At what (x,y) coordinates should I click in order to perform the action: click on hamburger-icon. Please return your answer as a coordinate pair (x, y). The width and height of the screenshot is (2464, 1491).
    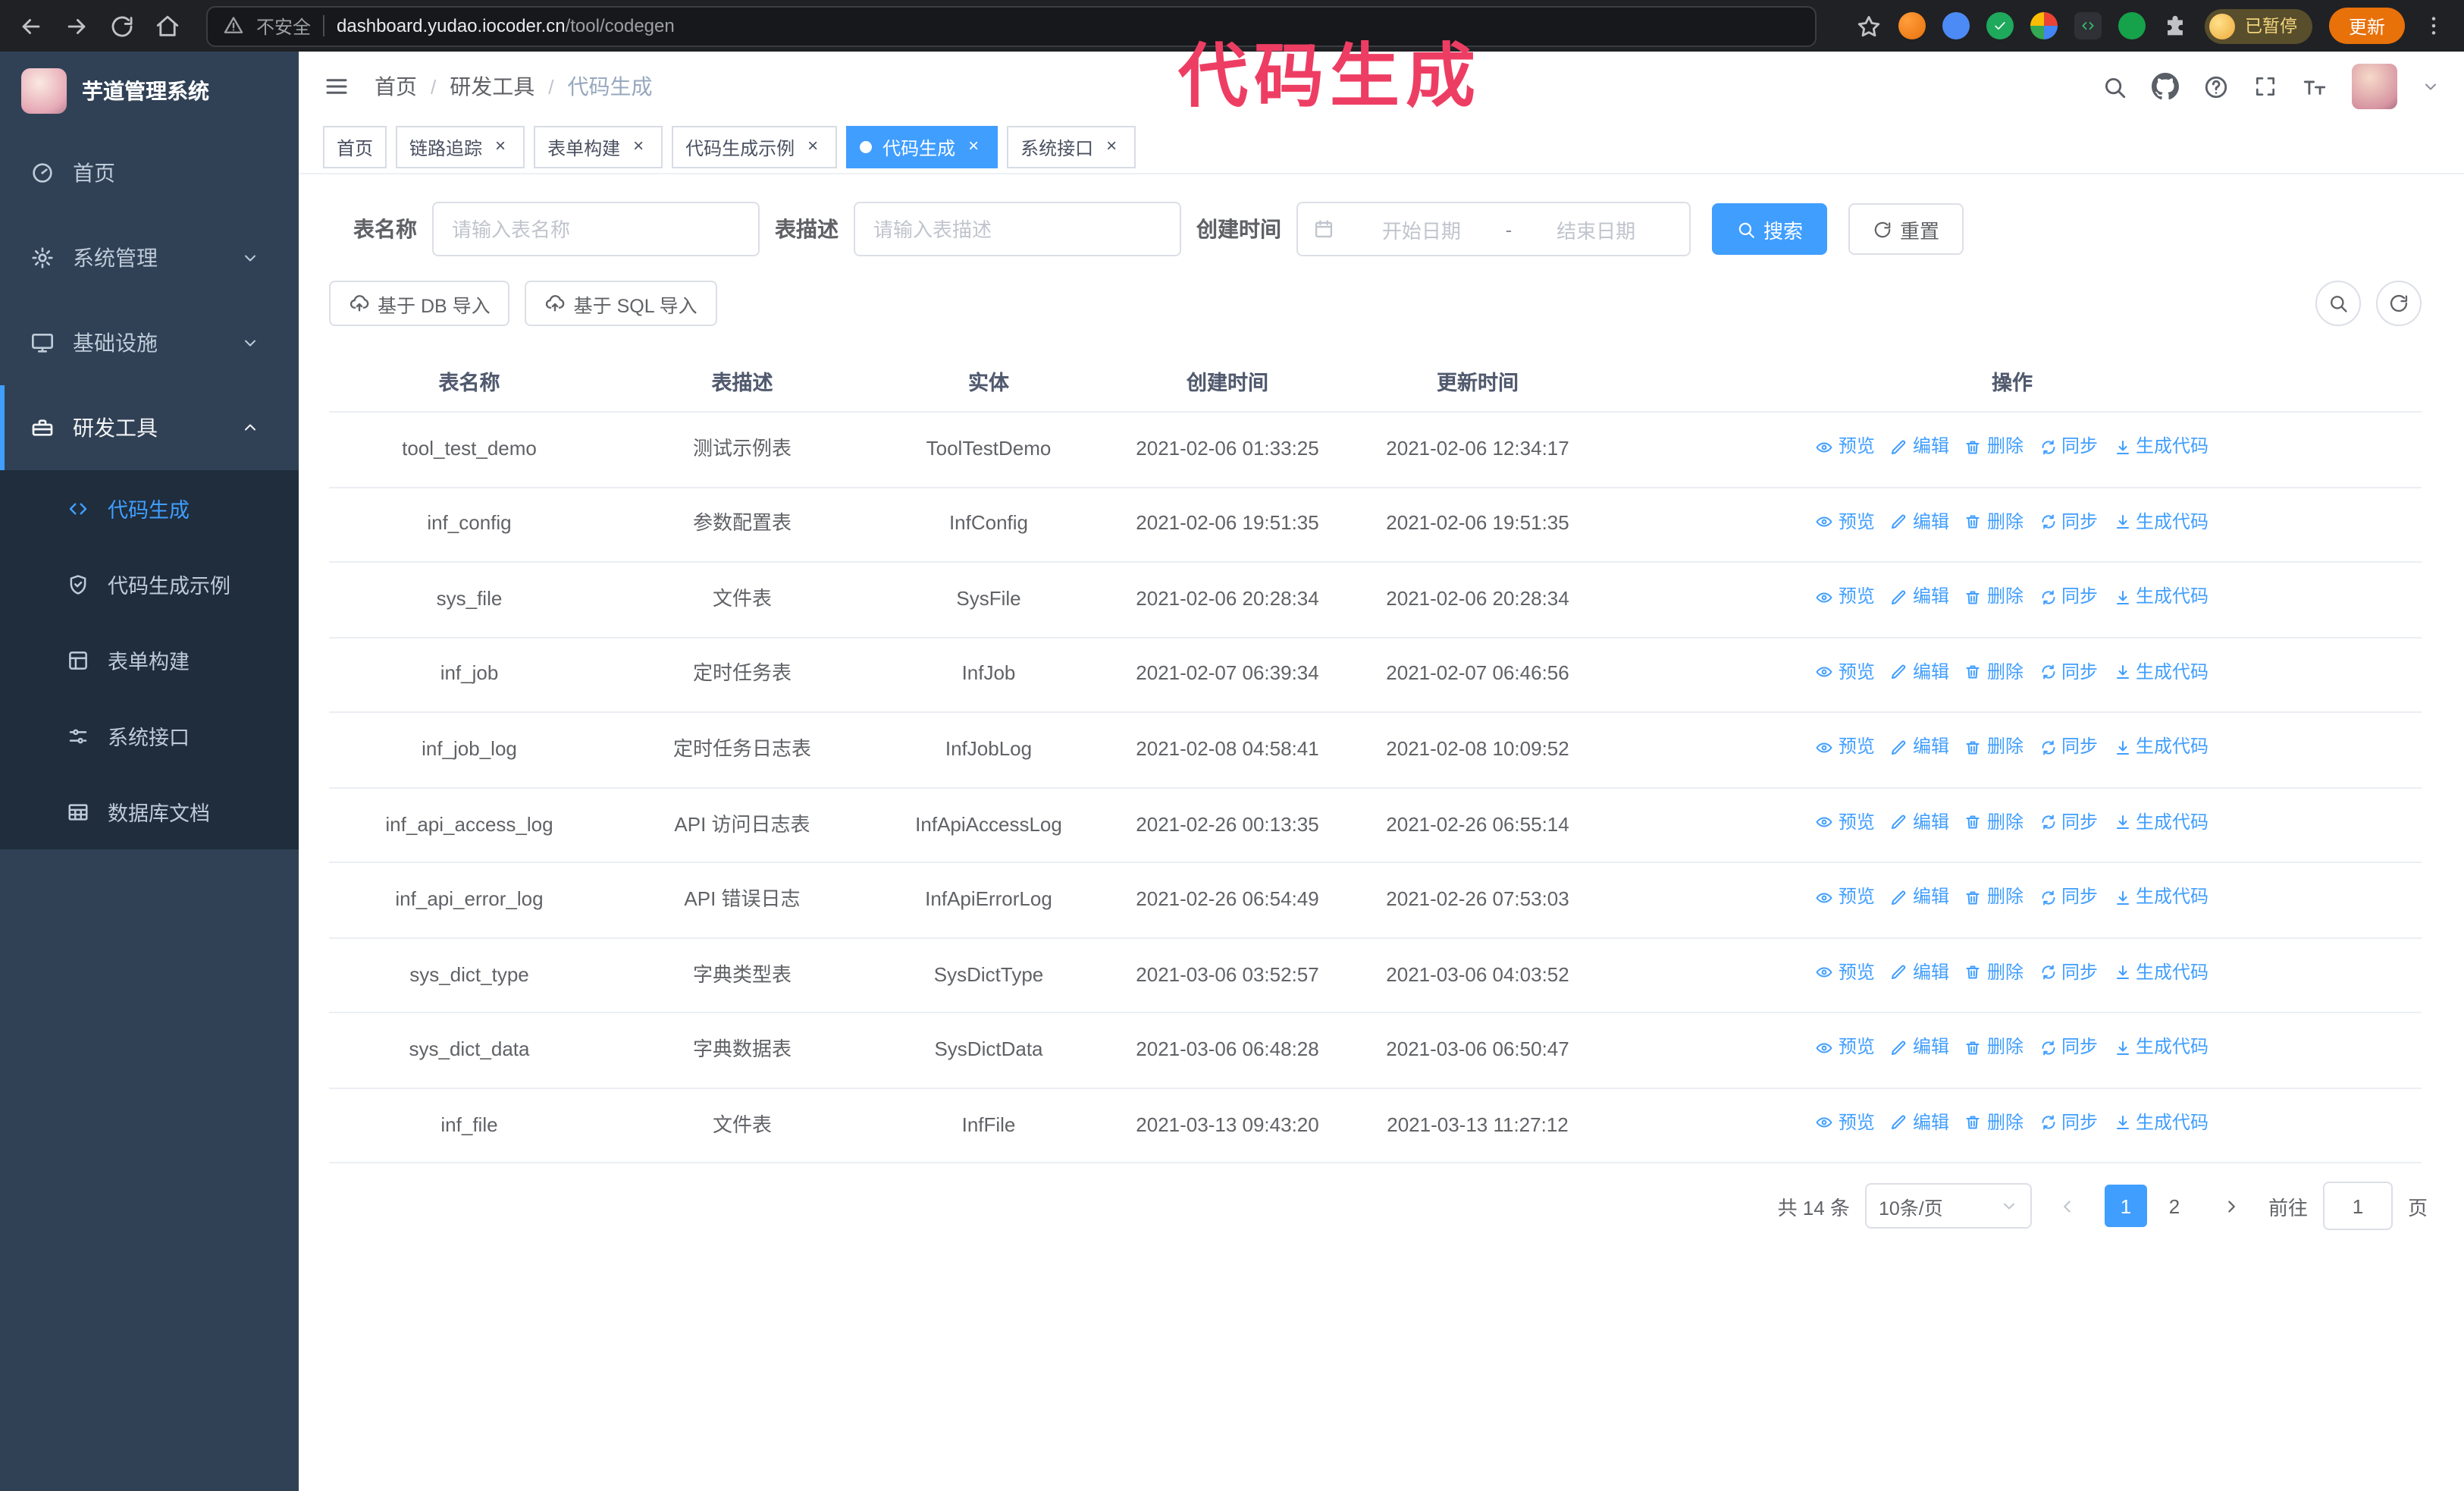
    Looking at the image, I should click on (336, 86).